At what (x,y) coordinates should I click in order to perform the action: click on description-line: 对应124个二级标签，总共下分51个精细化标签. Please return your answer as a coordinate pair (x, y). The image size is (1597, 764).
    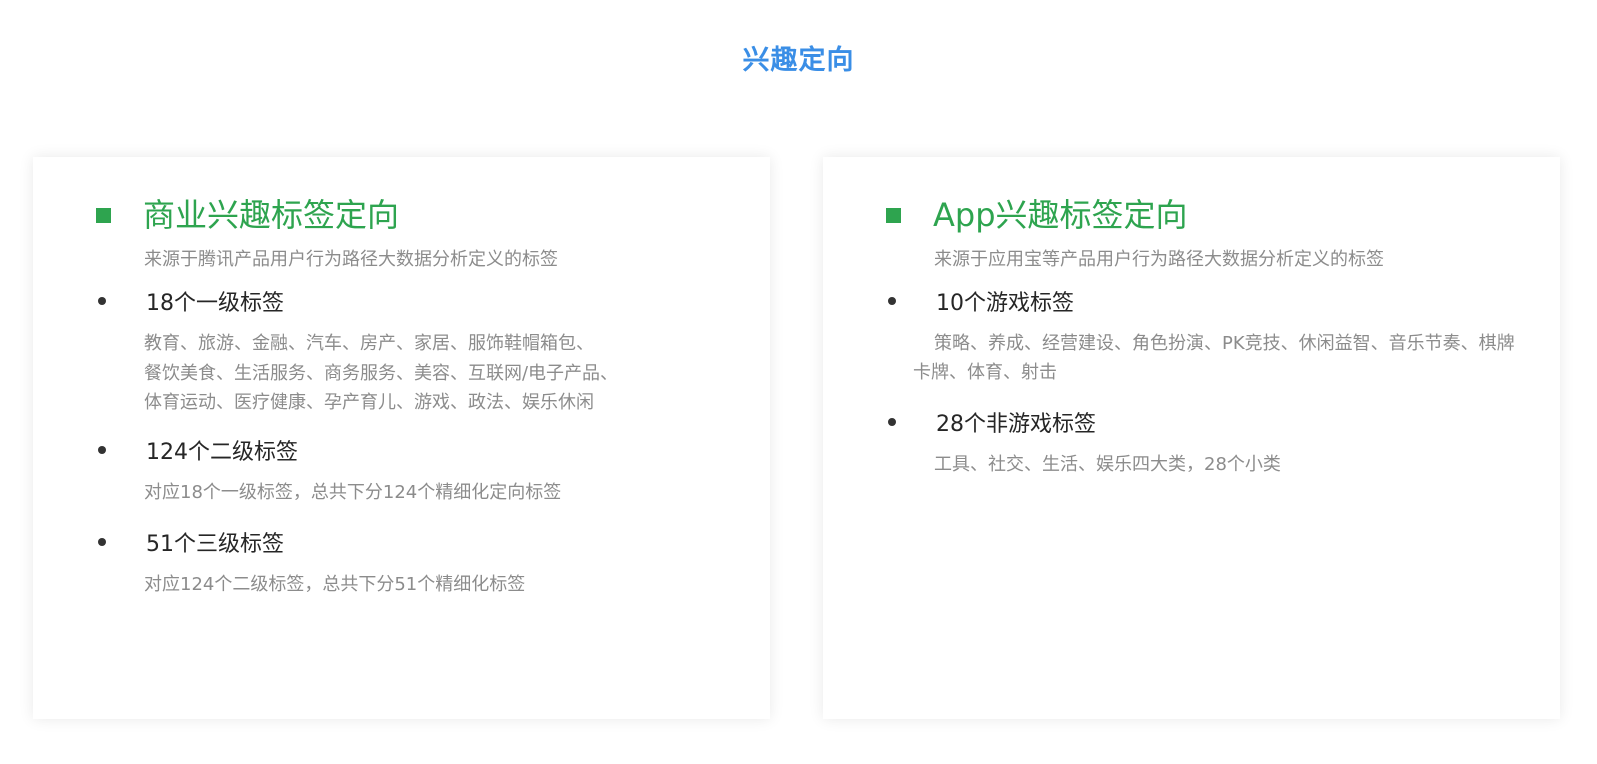
    Looking at the image, I should click on (335, 584).